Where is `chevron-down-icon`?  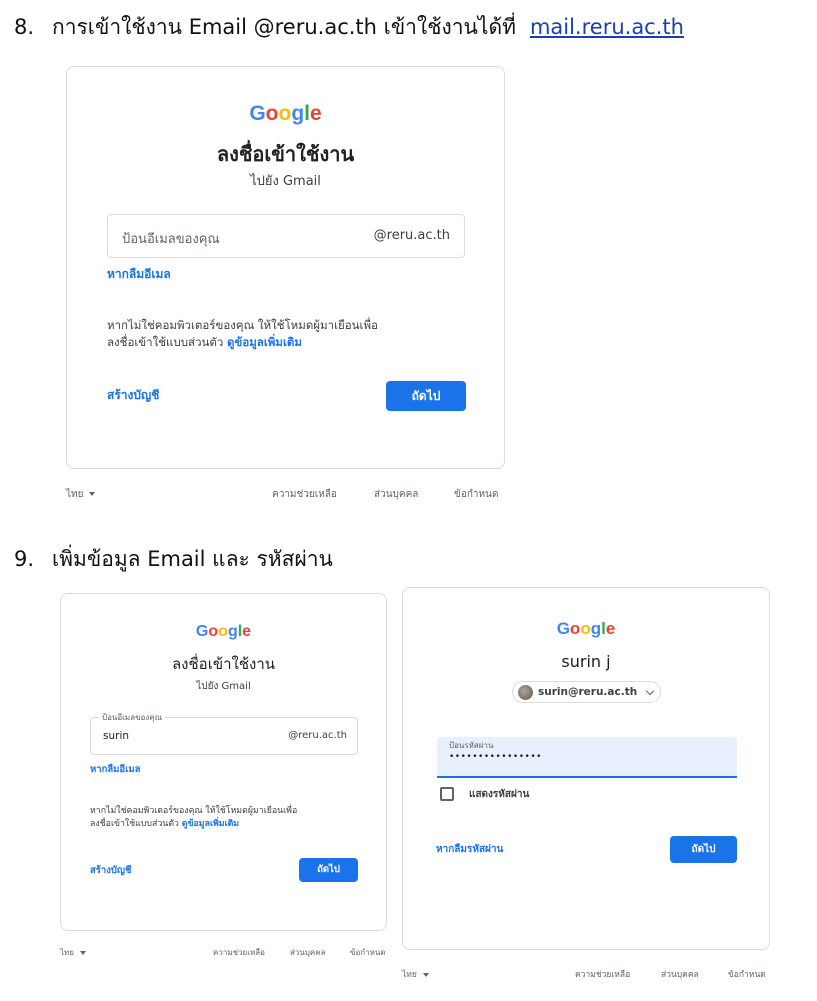
chevron-down-icon is located at coordinates (650, 691).